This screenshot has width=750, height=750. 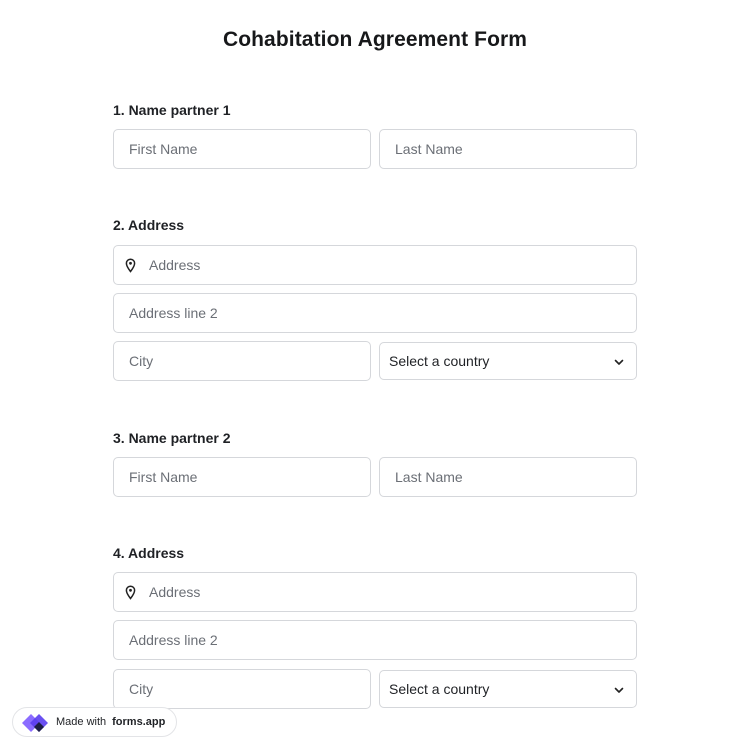 What do you see at coordinates (35, 723) in the screenshot?
I see `forms-app-logo-icon` at bounding box center [35, 723].